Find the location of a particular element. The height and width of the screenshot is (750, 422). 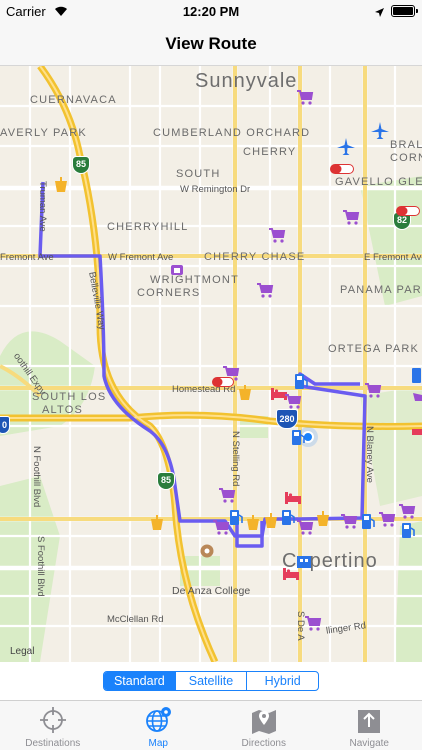

map-label-panama-park: PANAMA PARK is located at coordinates (381, 290).